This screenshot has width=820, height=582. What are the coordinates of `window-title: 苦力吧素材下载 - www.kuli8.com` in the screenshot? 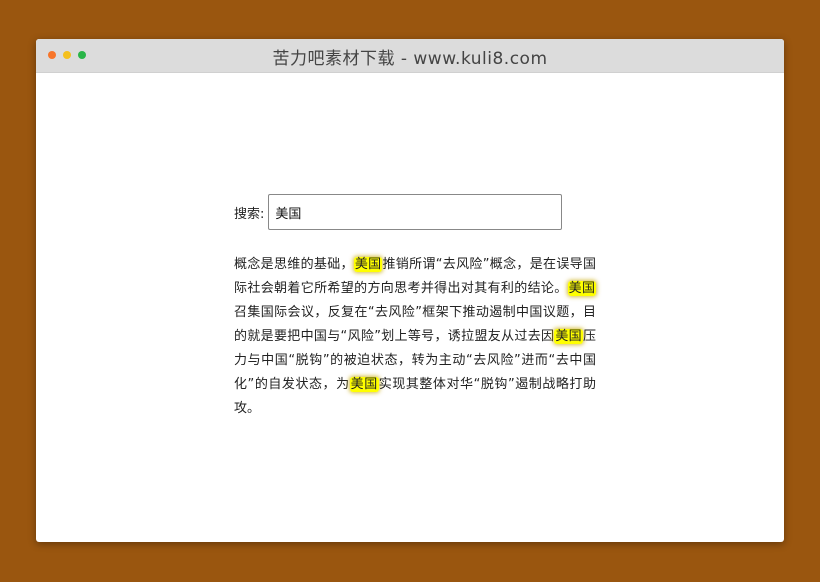 It's located at (410, 59).